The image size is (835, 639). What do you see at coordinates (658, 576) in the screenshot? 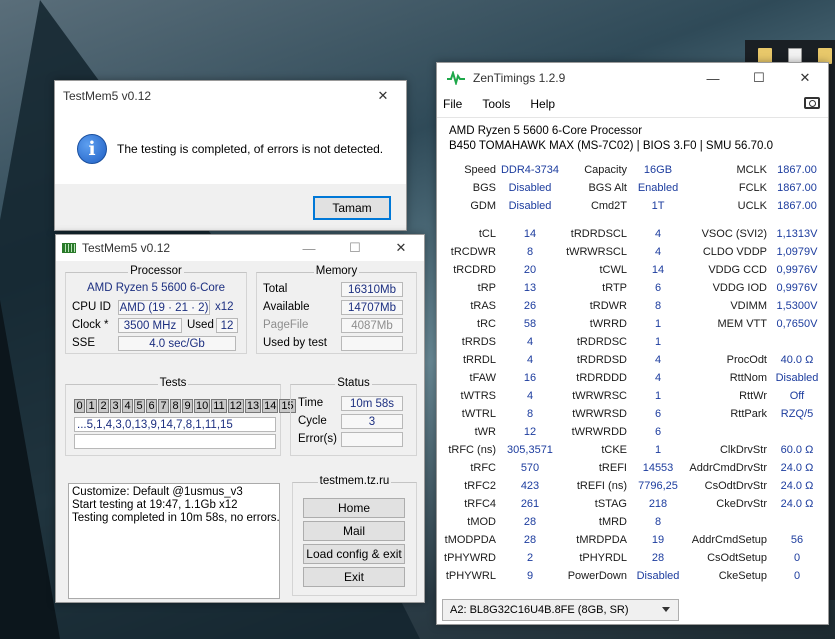
I see `timing-value: Disabled` at bounding box center [658, 576].